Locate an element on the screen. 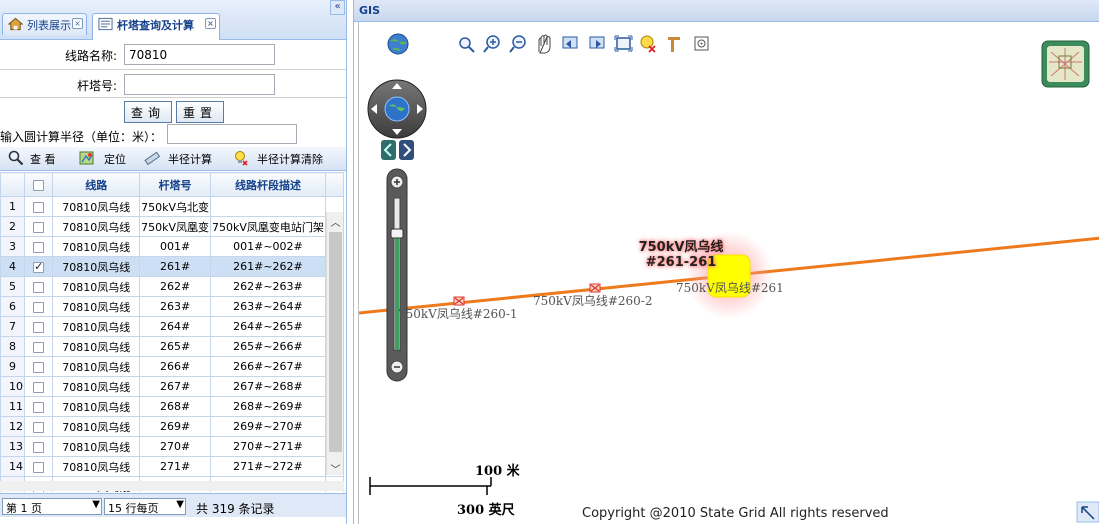  tower-label: 750kV凤乌线#260-1 is located at coordinates (458, 313).